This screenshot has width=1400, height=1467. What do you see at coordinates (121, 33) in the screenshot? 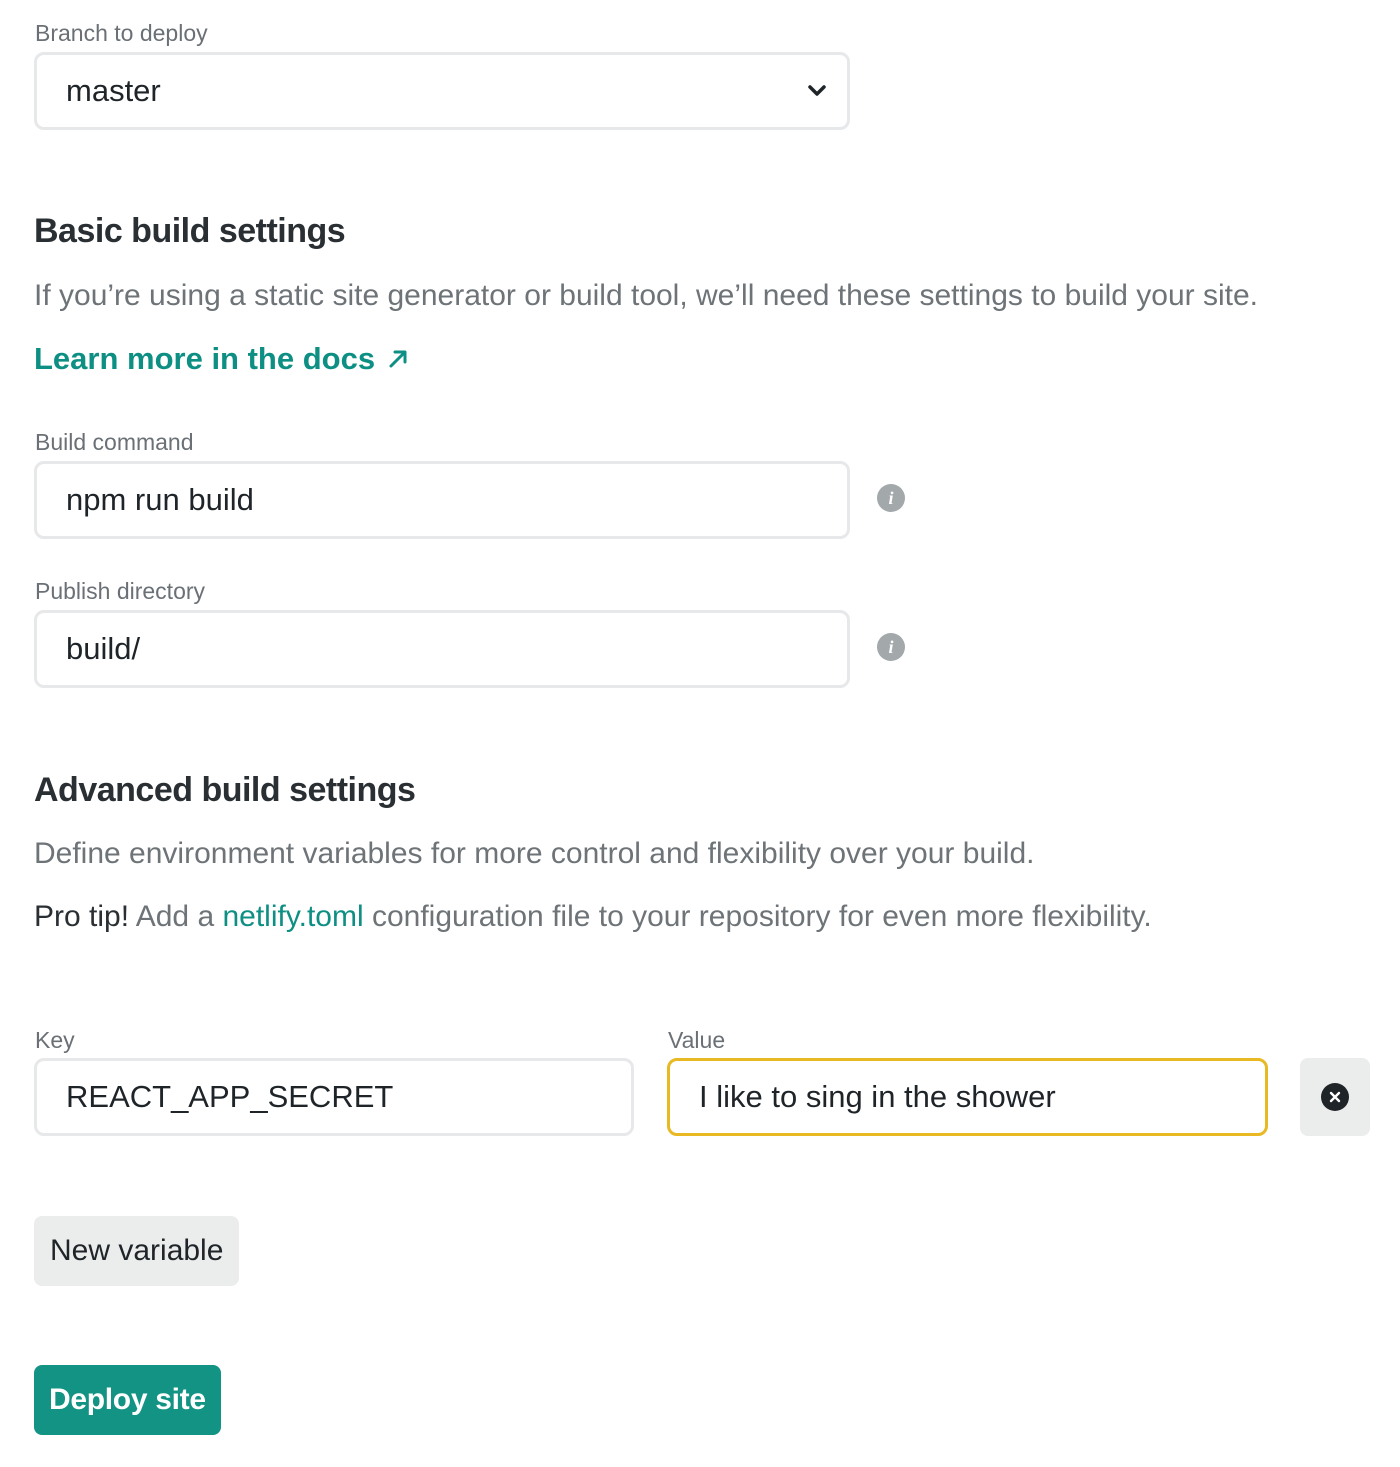
I see `branch-label: Branch to deploy` at bounding box center [121, 33].